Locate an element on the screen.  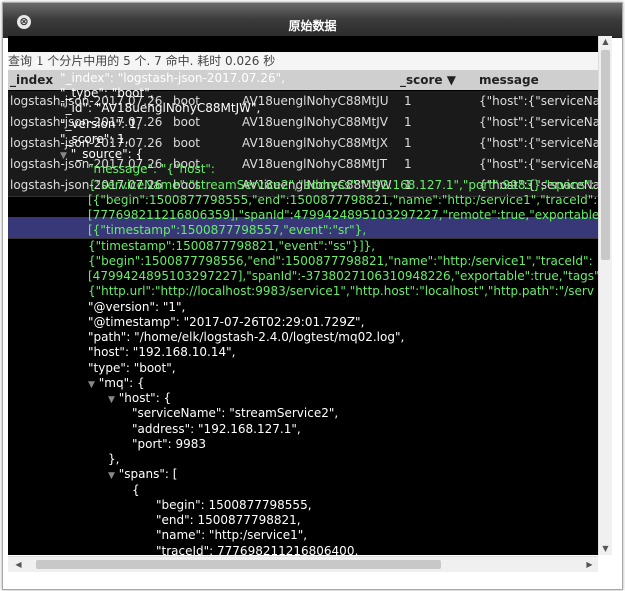
json-line: "address": "192.168.127.1", is located at coordinates (216, 429).